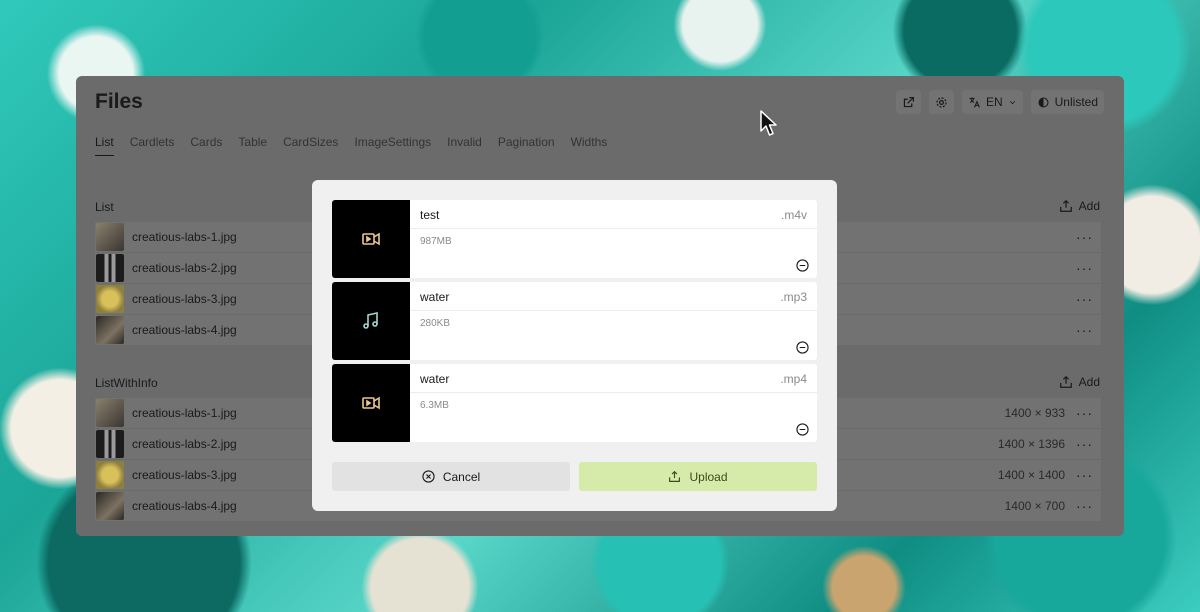  Describe the element at coordinates (461, 476) in the screenshot. I see `cancel-label: Cancel` at that location.